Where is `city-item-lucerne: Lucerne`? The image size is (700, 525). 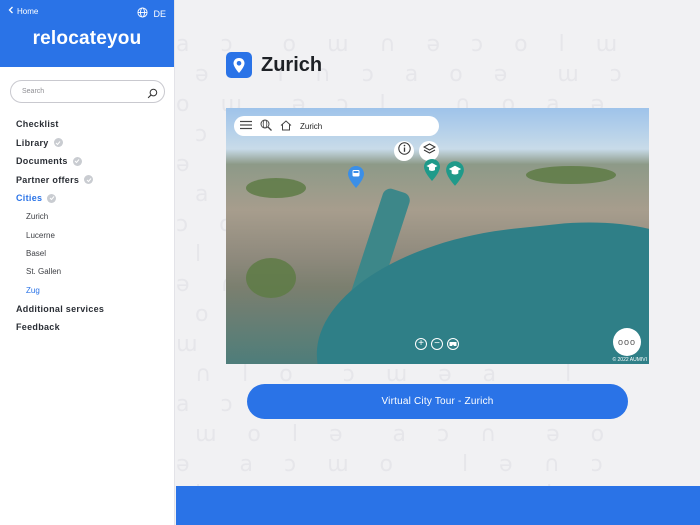 city-item-lucerne: Lucerne is located at coordinates (60, 235).